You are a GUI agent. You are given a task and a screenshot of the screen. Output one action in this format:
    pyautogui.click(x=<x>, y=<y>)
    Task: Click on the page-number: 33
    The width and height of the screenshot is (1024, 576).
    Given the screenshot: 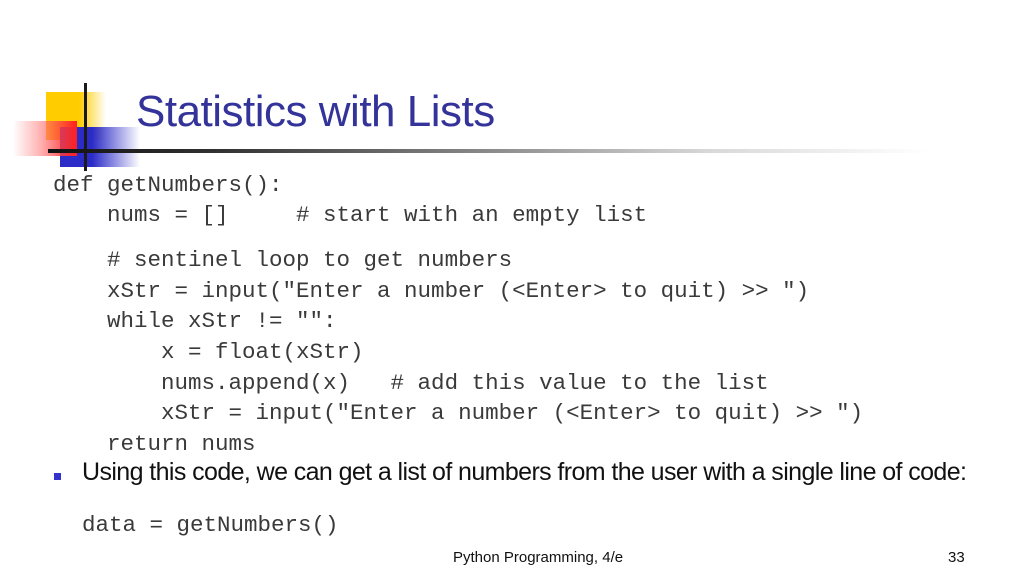 What is the action you would take?
    pyautogui.click(x=956, y=557)
    